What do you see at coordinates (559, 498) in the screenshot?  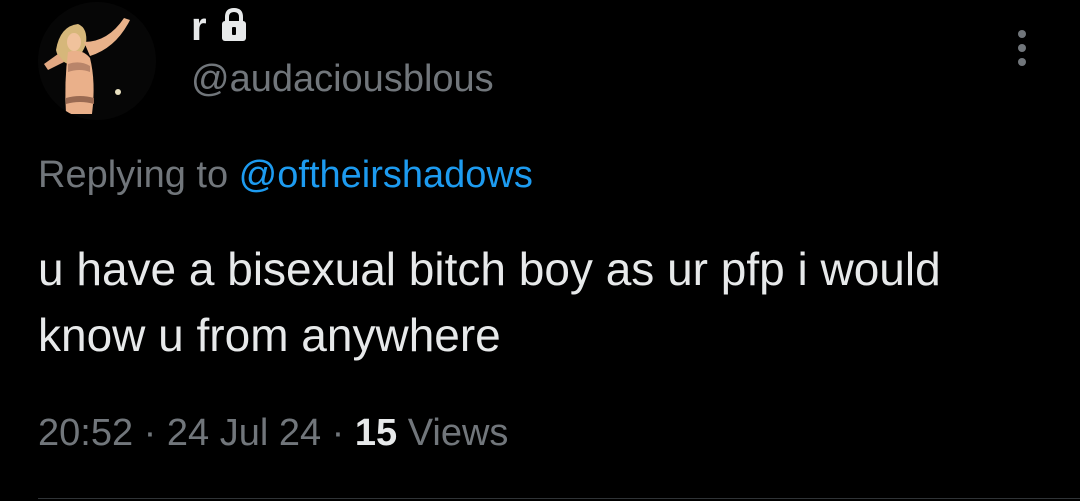 I see `divider` at bounding box center [559, 498].